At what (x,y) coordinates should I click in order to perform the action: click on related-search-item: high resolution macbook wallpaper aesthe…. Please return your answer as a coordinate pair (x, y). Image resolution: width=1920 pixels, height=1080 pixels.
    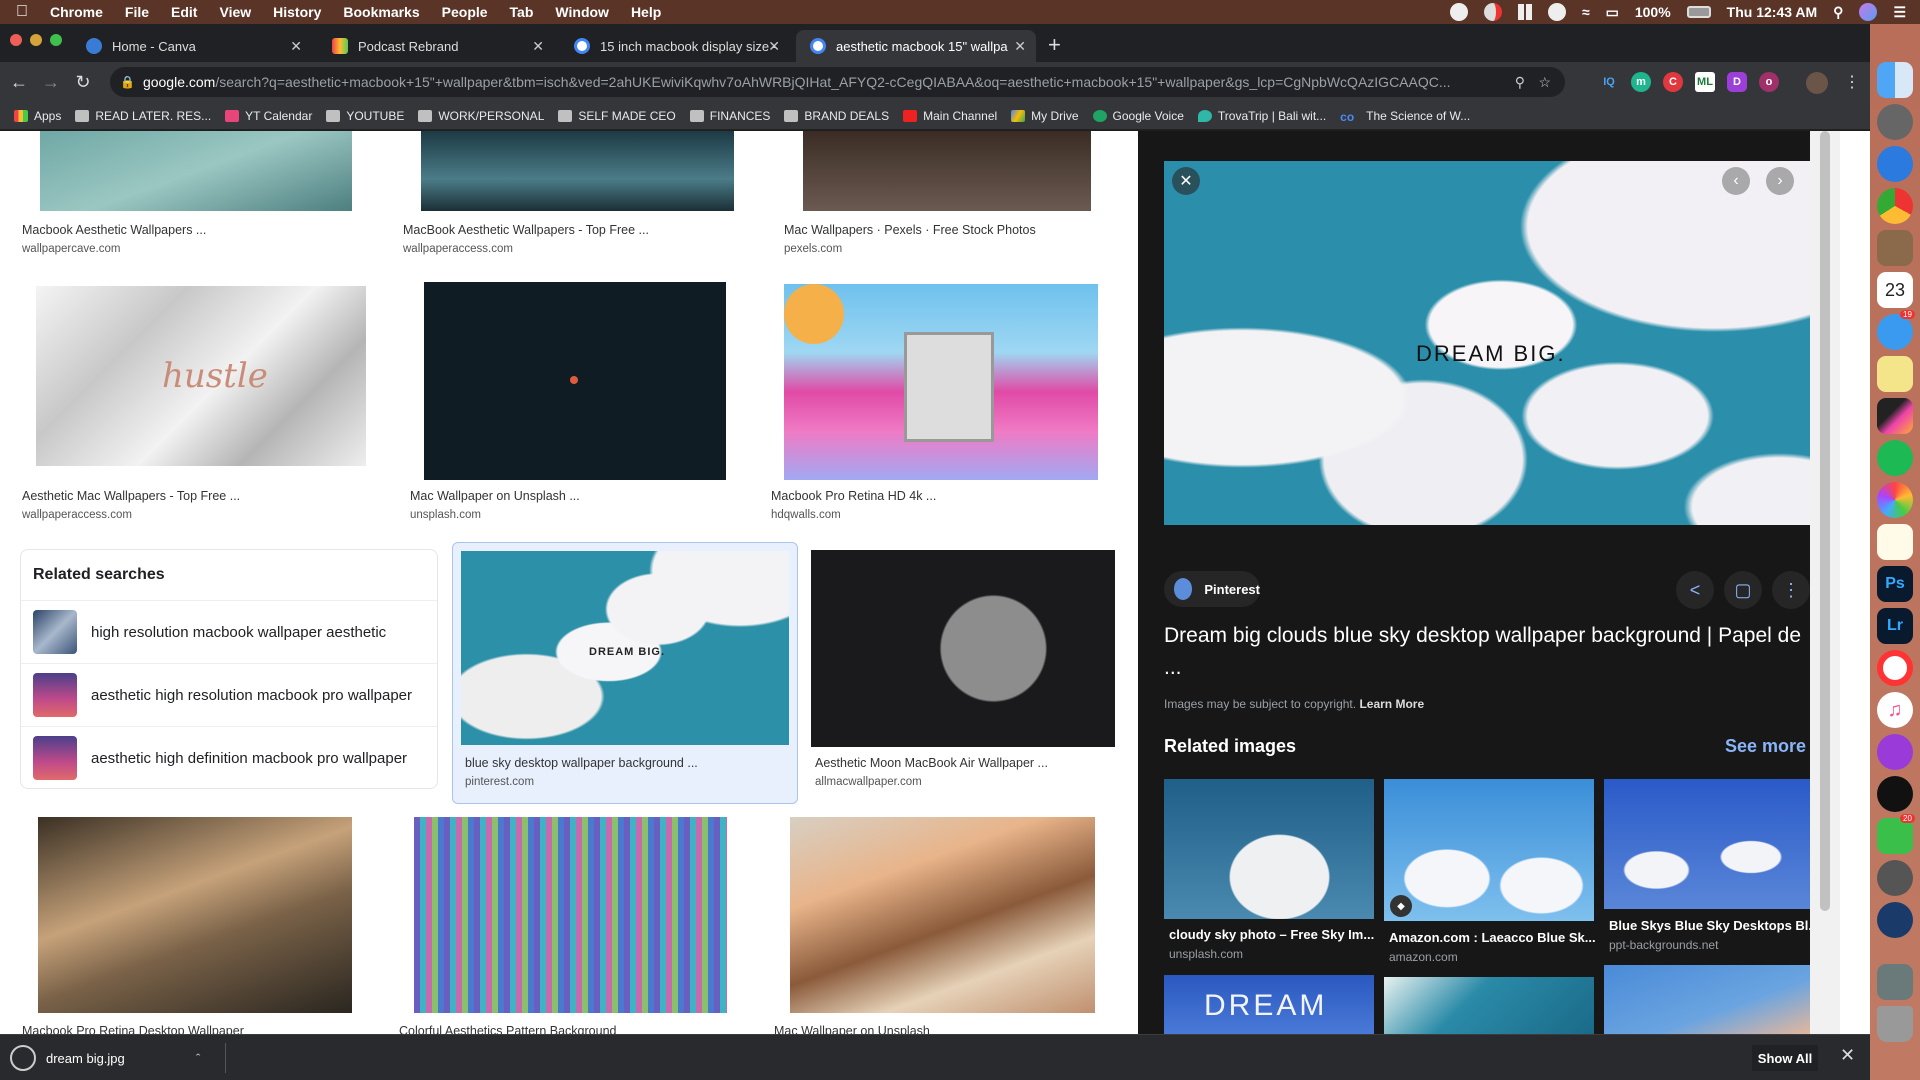
    Looking at the image, I should click on (229, 631).